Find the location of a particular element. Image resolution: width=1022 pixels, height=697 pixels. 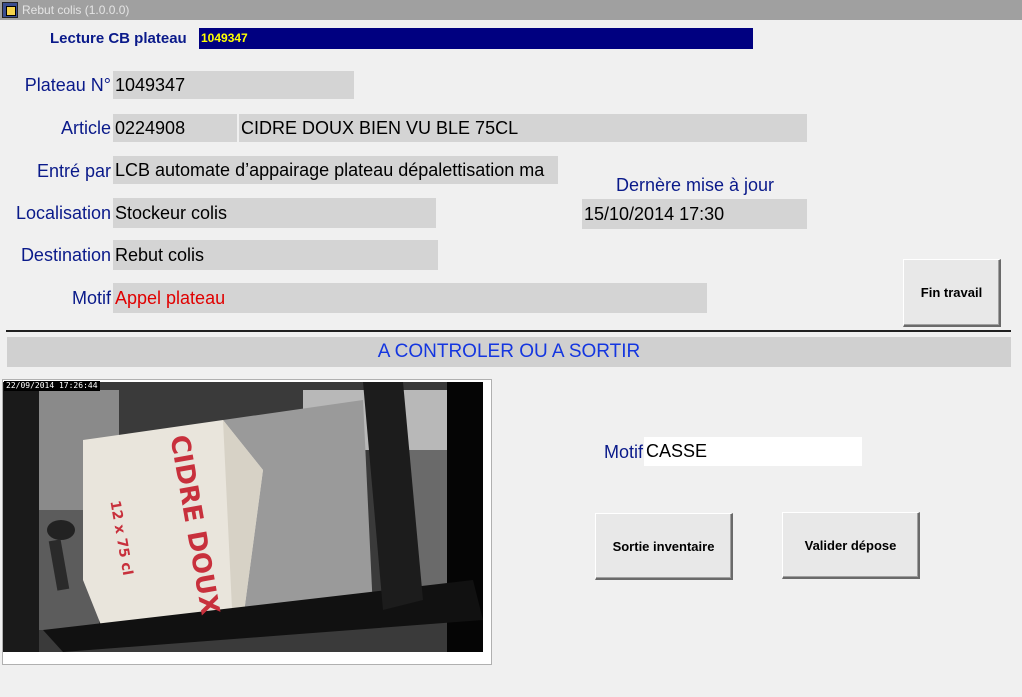

sortie-inventaire-button: Sortie inventaire is located at coordinates (664, 546).